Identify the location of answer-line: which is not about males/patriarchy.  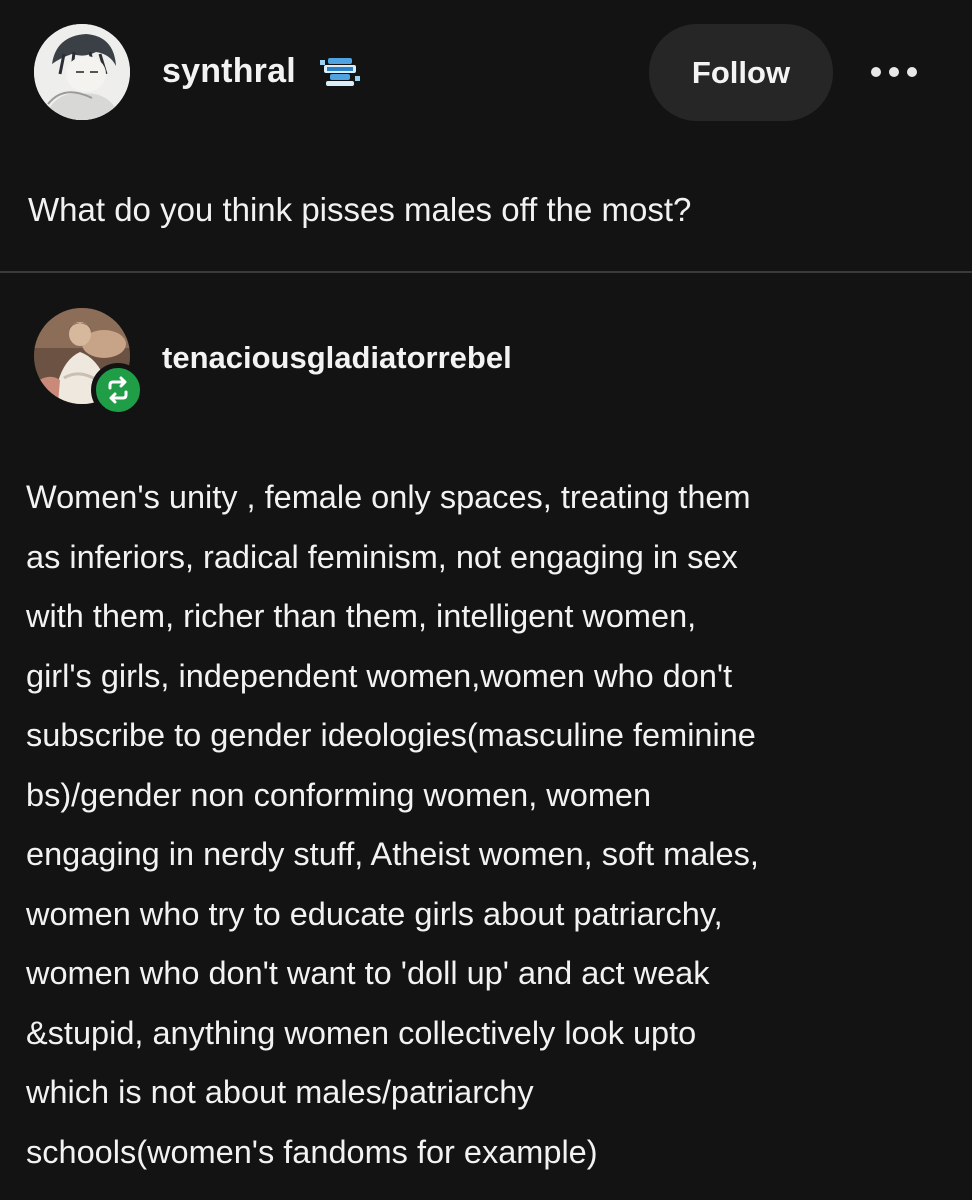
(280, 1092).